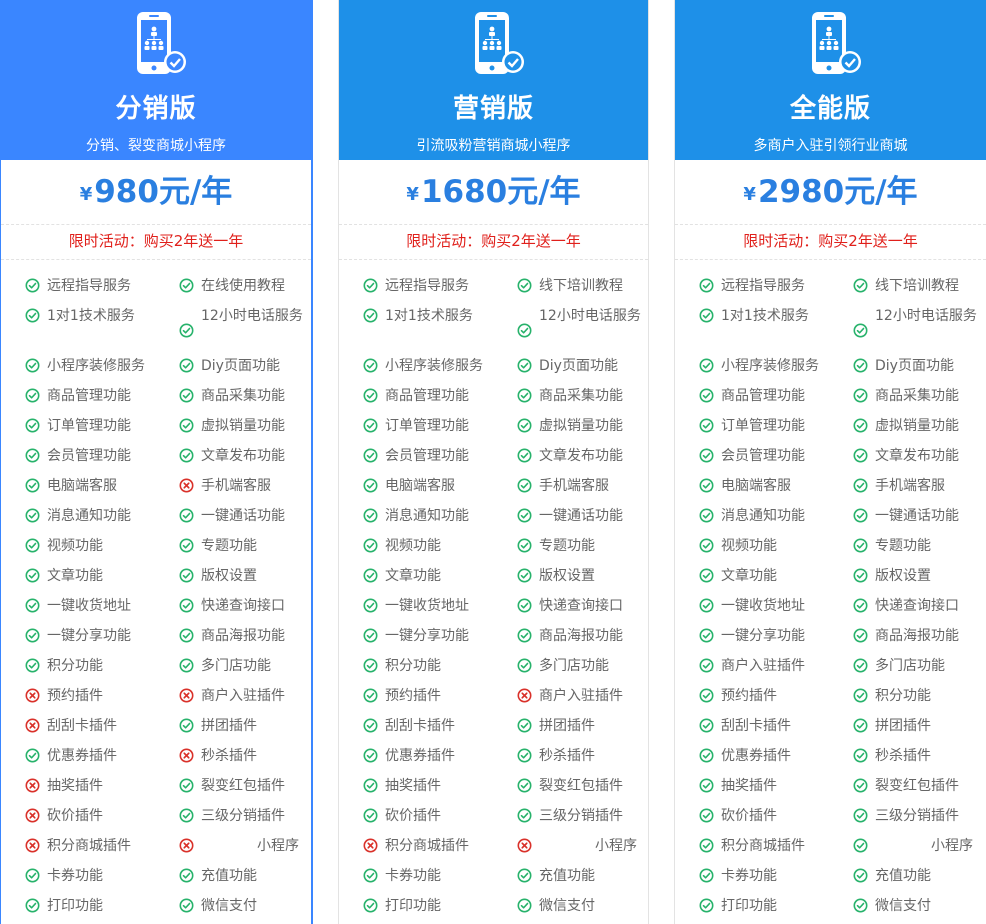 This screenshot has height=924, width=986. Describe the element at coordinates (903, 726) in the screenshot. I see `feature-label: 拼团插件` at that location.